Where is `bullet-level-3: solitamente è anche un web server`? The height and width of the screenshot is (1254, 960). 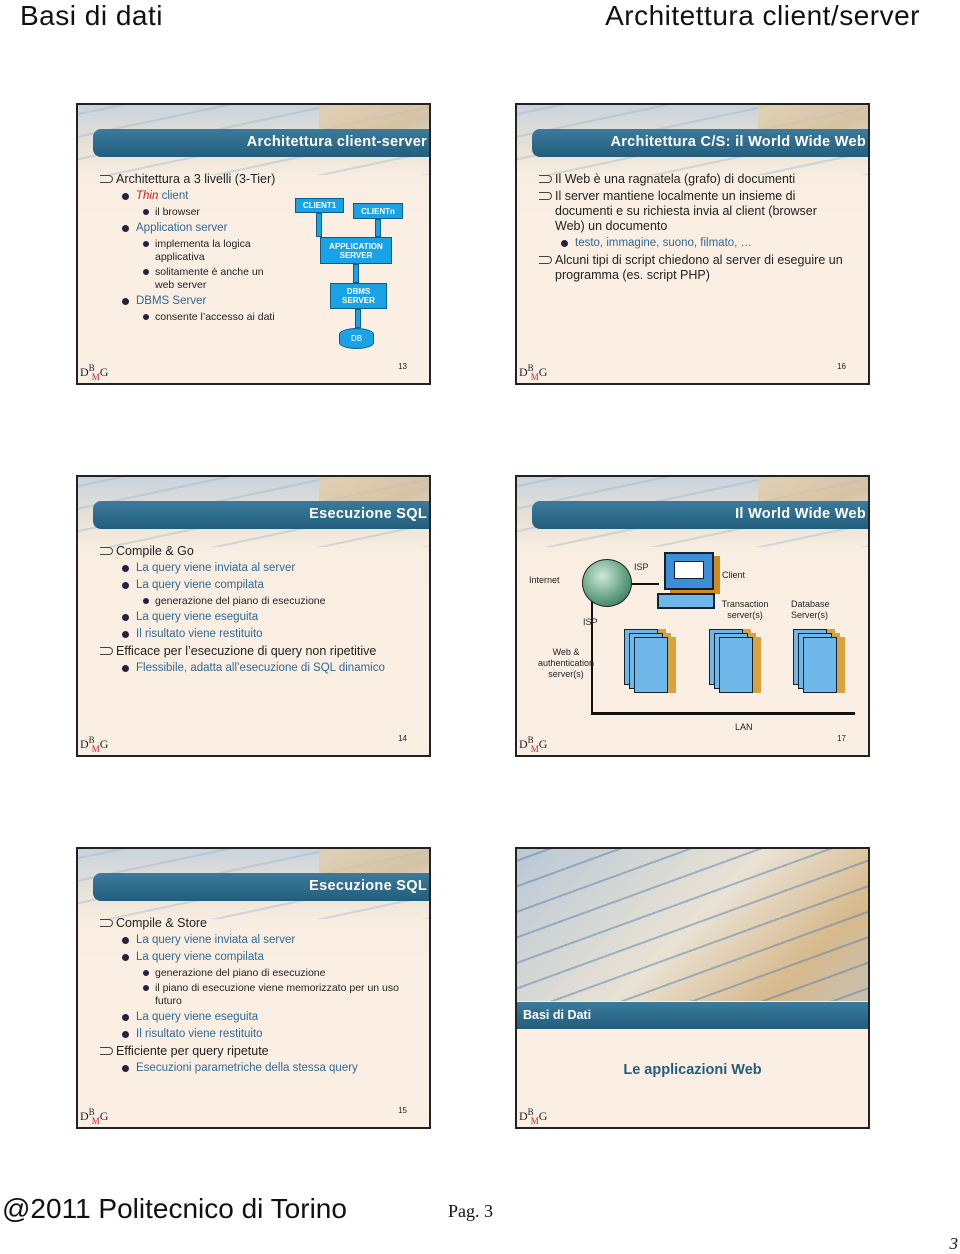 bullet-level-3: solitamente è anche un web server is located at coordinates (178, 279).